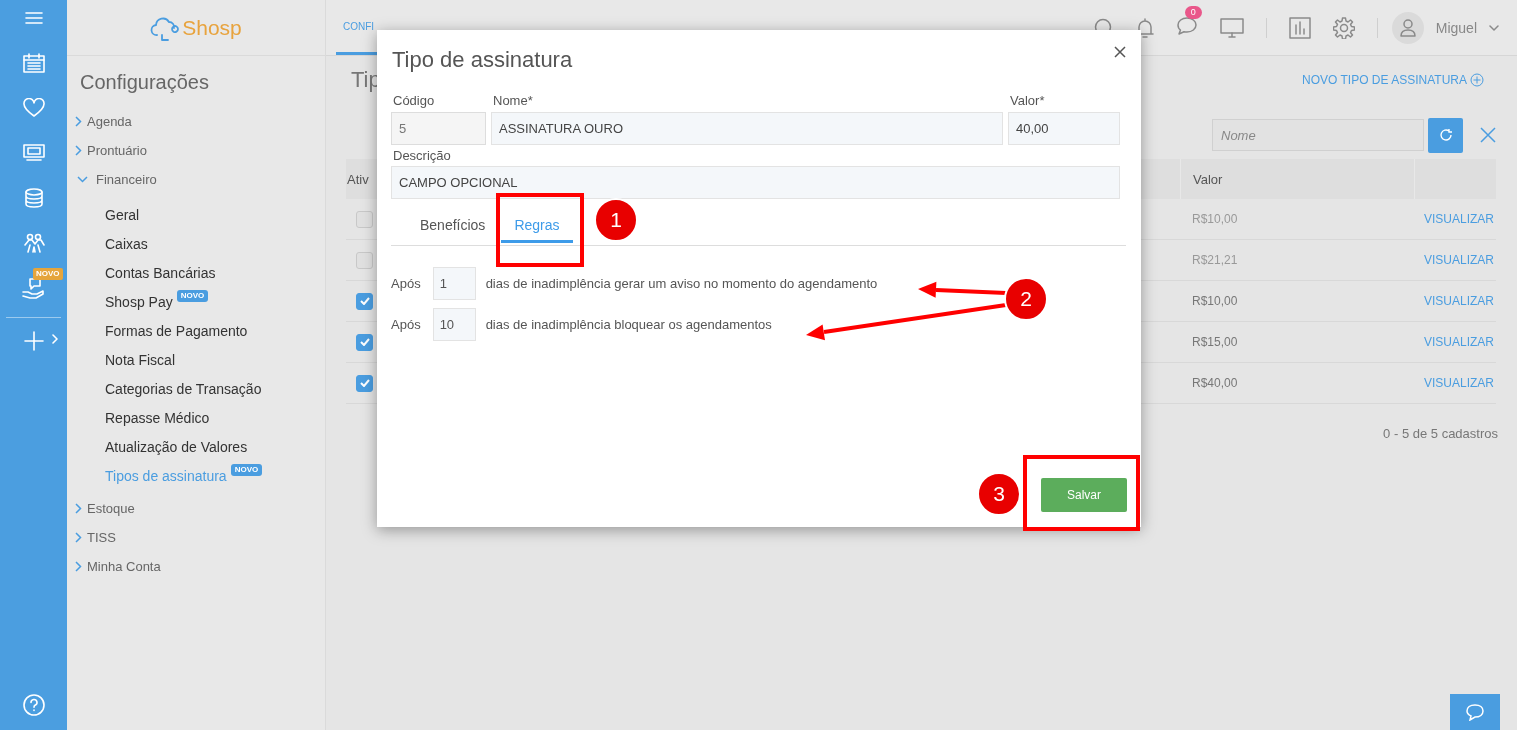  Describe the element at coordinates (176, 330) in the screenshot. I see `menu-item: Formas de Pagamento` at that location.